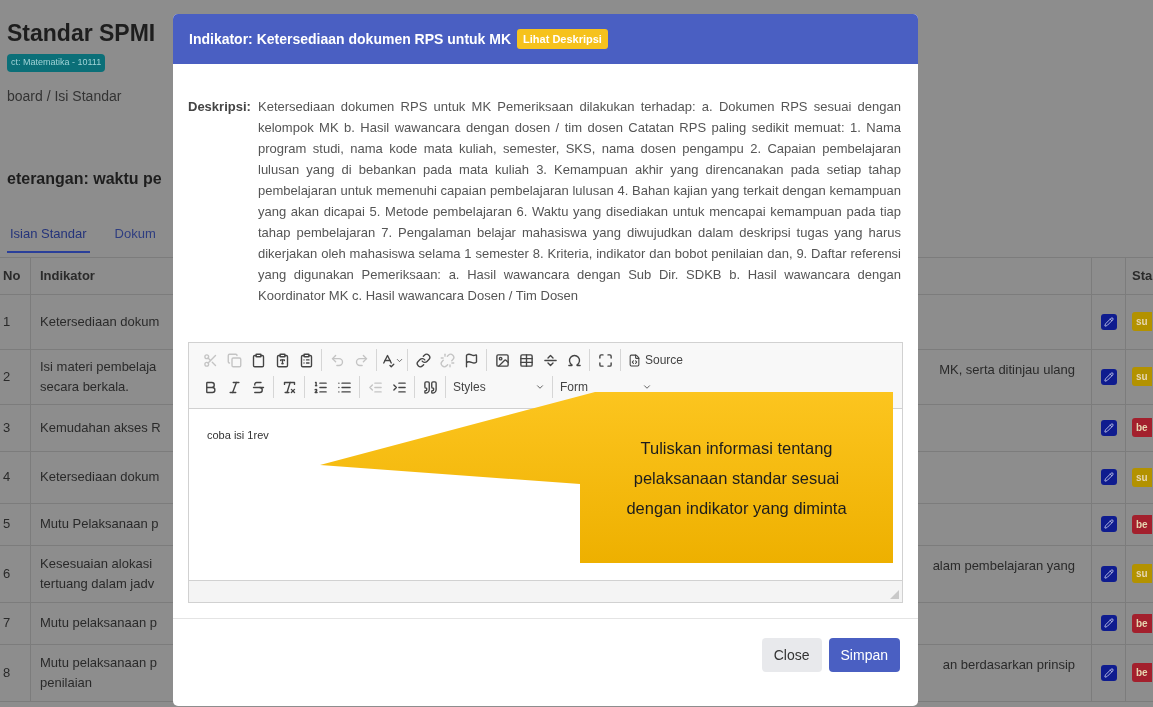 Image resolution: width=1153 pixels, height=707 pixels. What do you see at coordinates (387, 360) in the screenshot?
I see `spellcheck-icon` at bounding box center [387, 360].